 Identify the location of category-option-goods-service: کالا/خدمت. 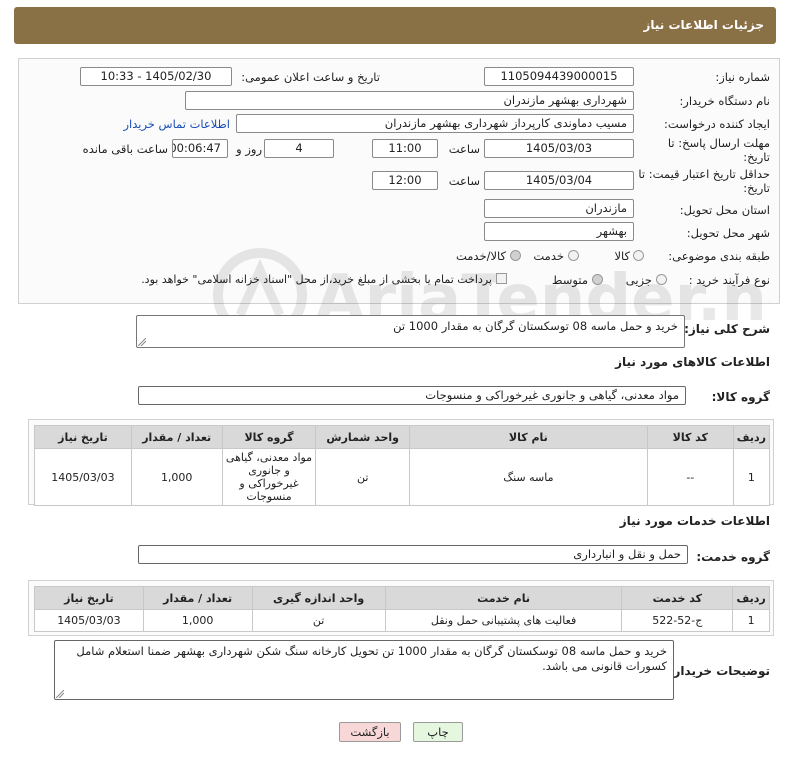
(480, 256).